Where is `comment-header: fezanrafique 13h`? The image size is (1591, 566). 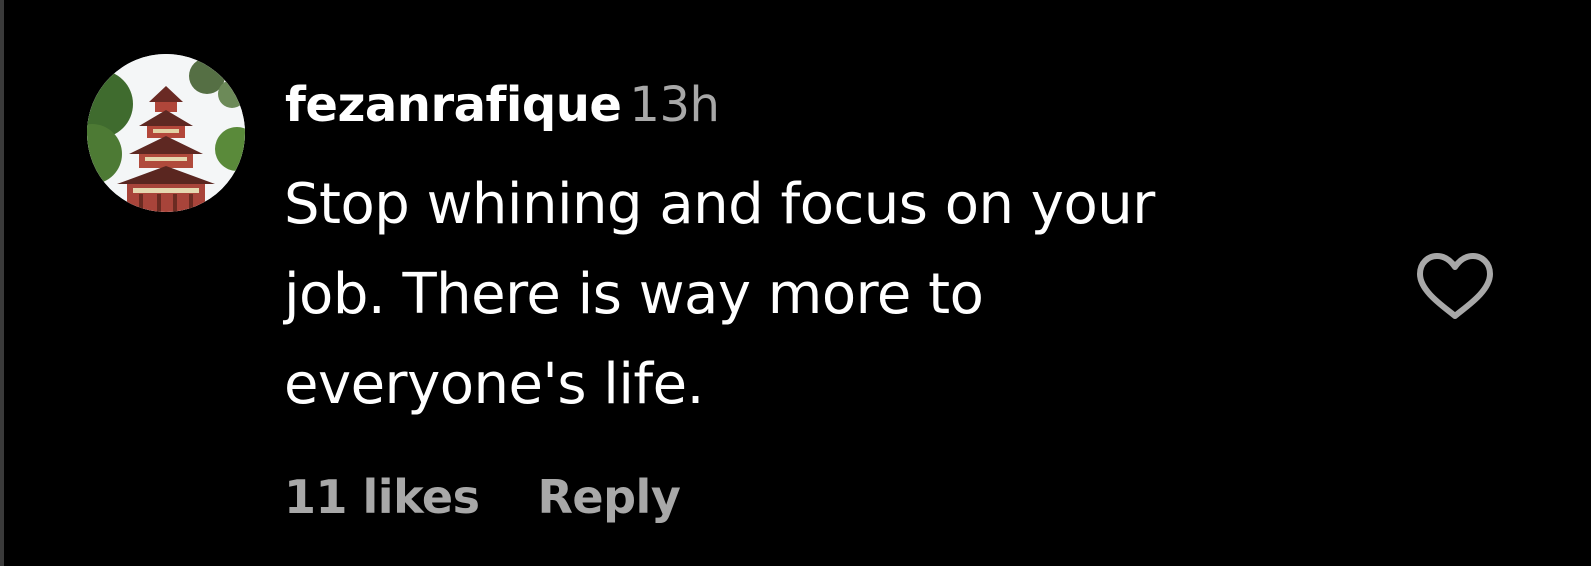 comment-header: fezanrafique 13h is located at coordinates (502, 105).